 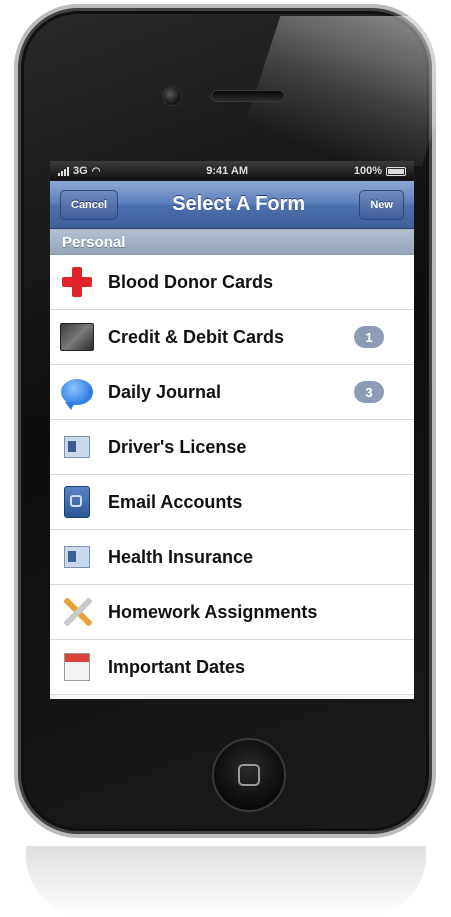 I want to click on front-camera, so click(x=172, y=96).